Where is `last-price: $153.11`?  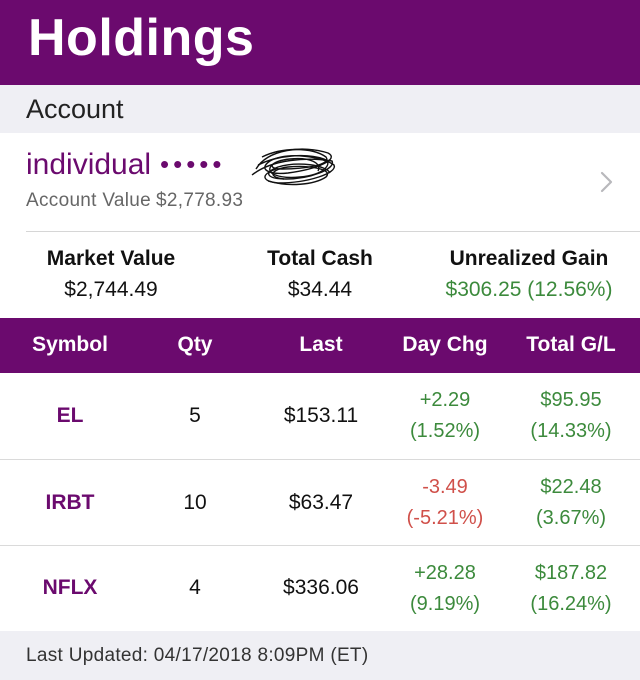
last-price: $153.11 is located at coordinates (321, 415).